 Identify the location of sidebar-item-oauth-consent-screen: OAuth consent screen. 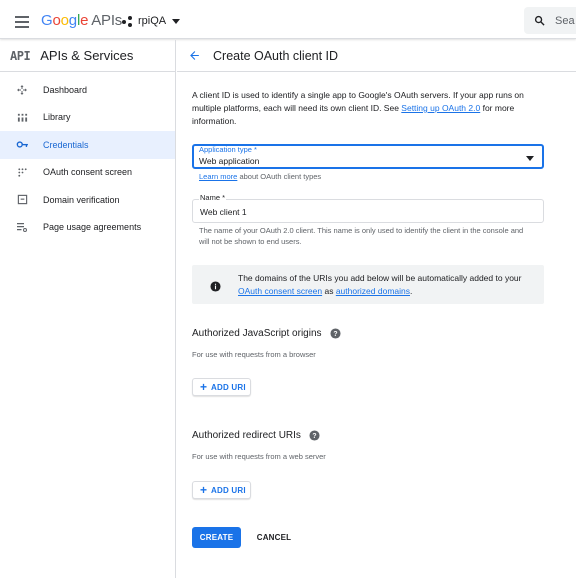
(87, 173).